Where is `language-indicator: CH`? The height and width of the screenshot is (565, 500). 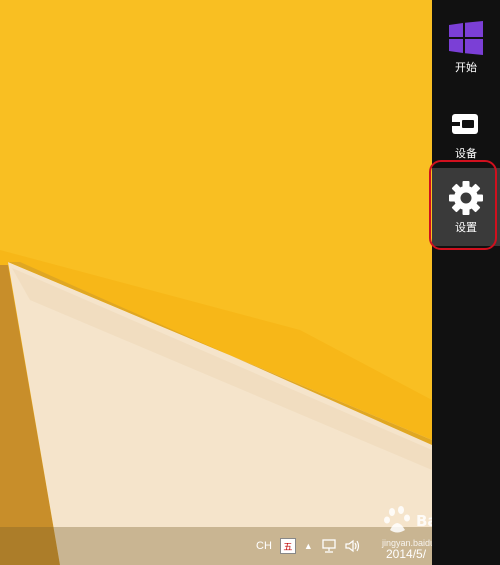
language-indicator: CH is located at coordinates (264, 546).